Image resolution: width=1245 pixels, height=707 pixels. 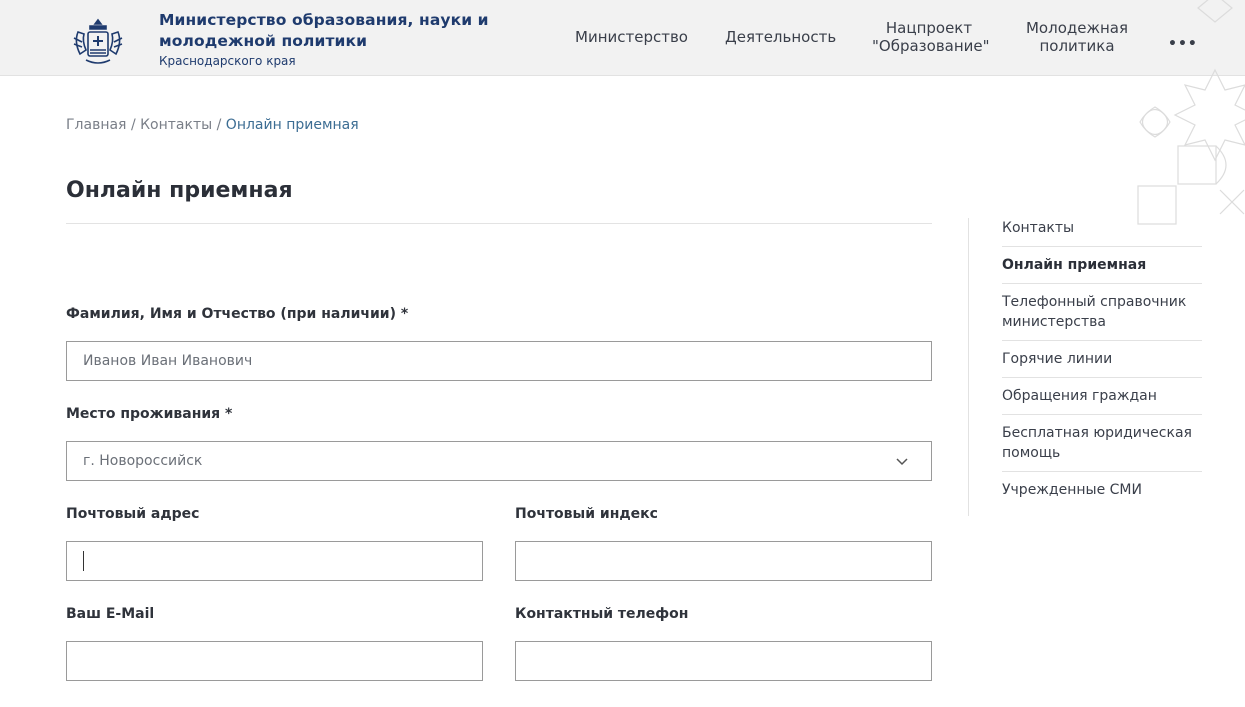 I want to click on decorative-ornament, so click(x=1187, y=115).